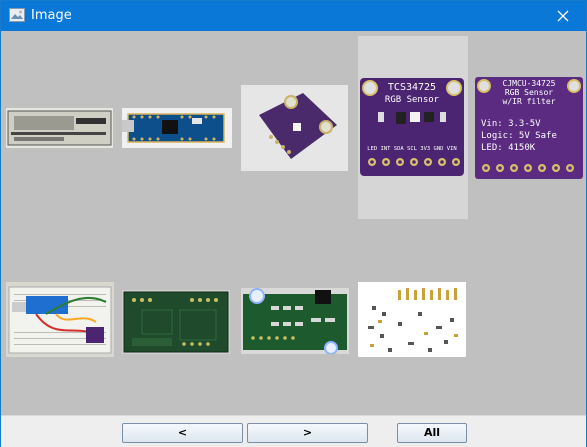 The height and width of the screenshot is (447, 587). Describe the element at coordinates (17, 15) in the screenshot. I see `image-icon` at that location.